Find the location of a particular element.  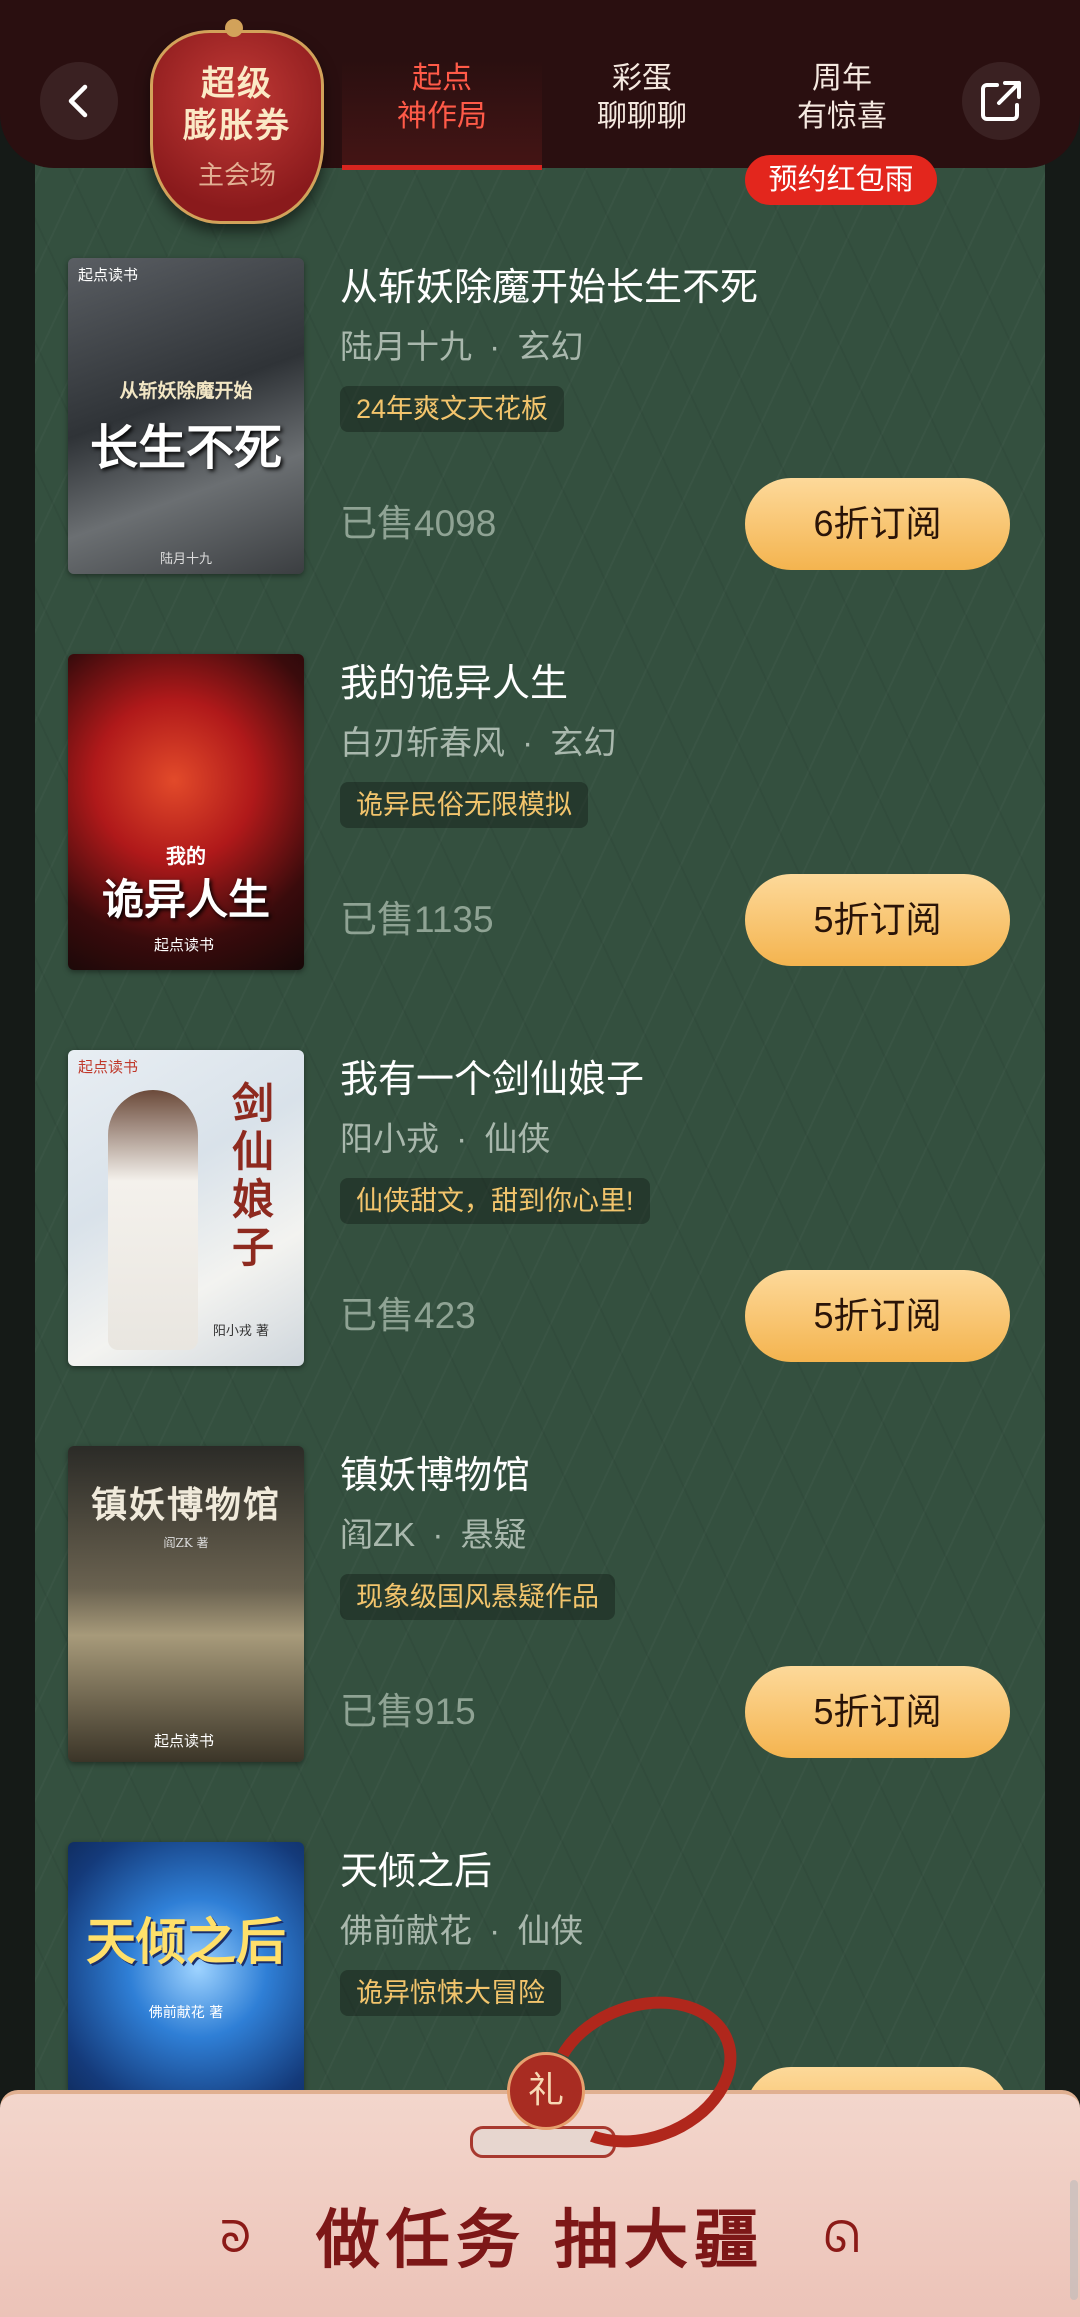

tab-label-line2: 有惊喜 is located at coordinates (842, 116).